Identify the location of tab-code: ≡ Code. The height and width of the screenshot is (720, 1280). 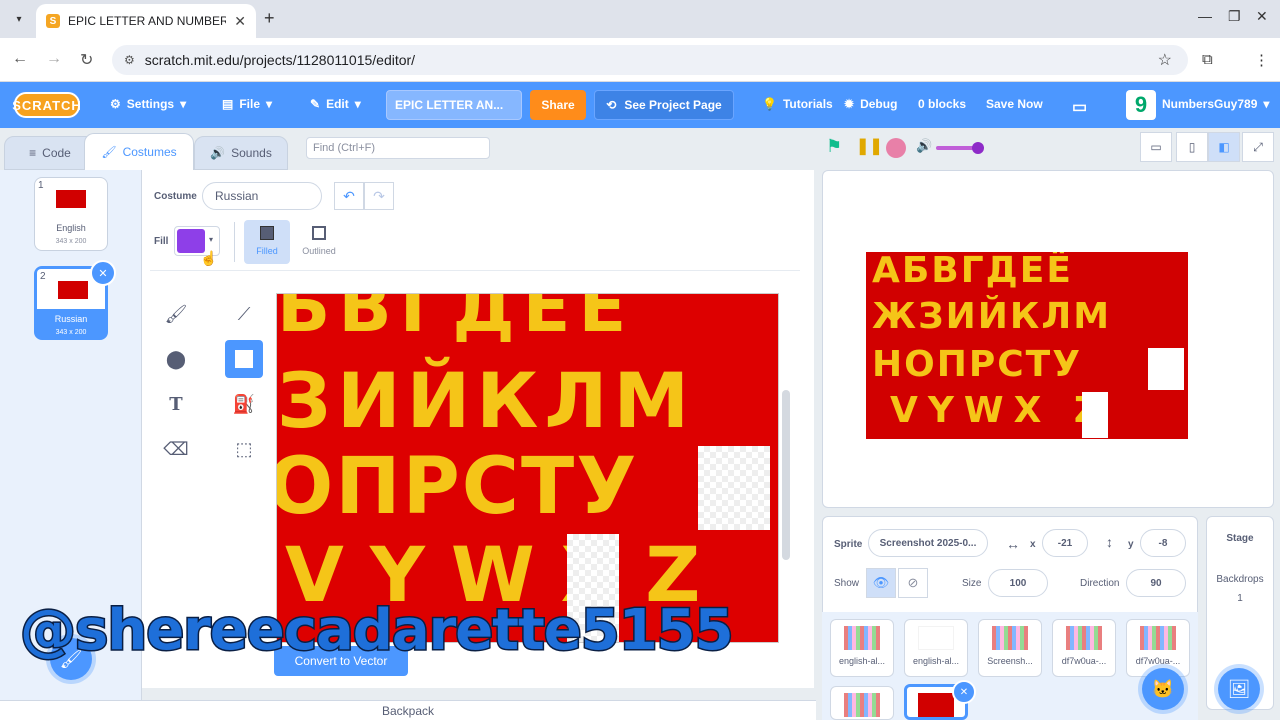
(50, 153).